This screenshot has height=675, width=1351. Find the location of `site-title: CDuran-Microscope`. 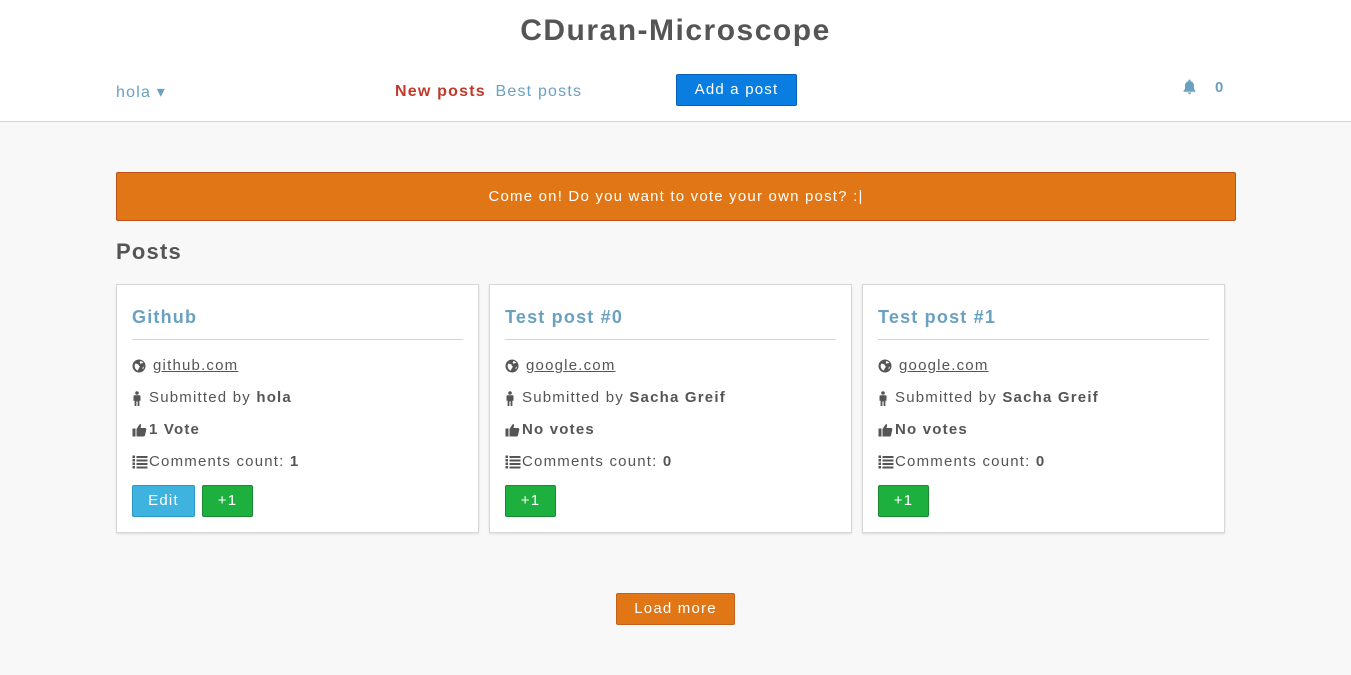

site-title: CDuran-Microscope is located at coordinates (675, 31).